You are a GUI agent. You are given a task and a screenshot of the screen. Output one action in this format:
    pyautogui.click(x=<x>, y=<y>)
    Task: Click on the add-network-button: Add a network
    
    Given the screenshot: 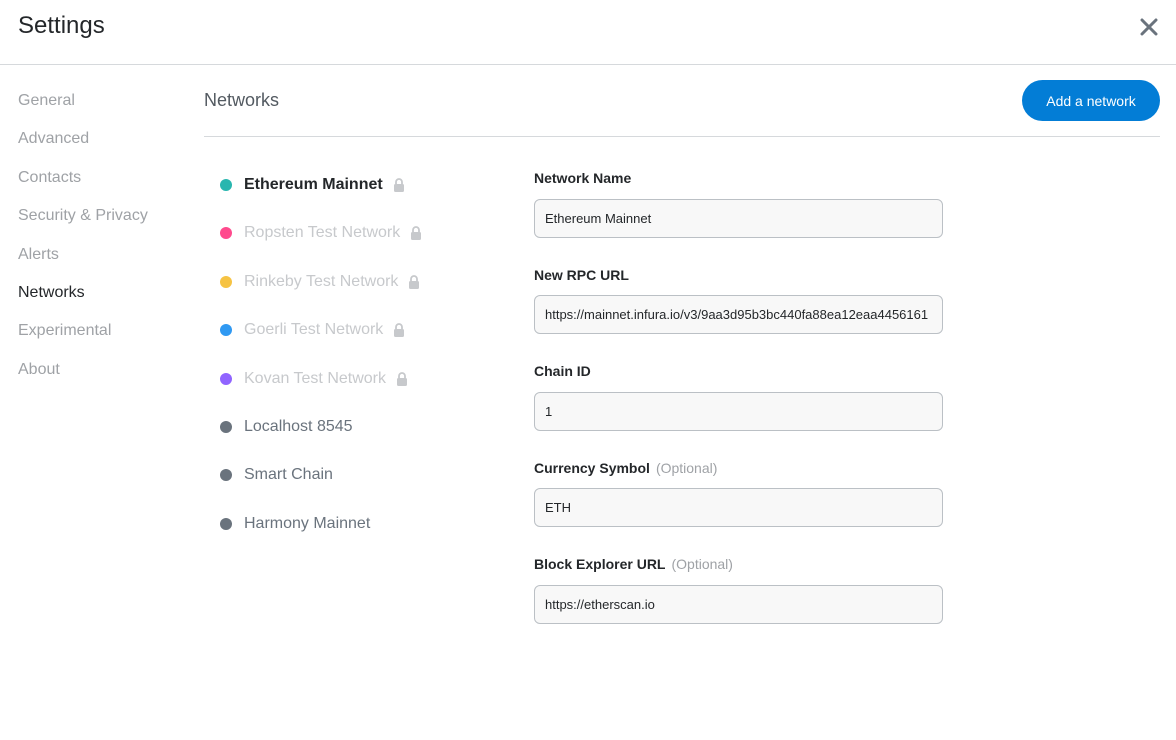 What is the action you would take?
    pyautogui.click(x=1091, y=100)
    